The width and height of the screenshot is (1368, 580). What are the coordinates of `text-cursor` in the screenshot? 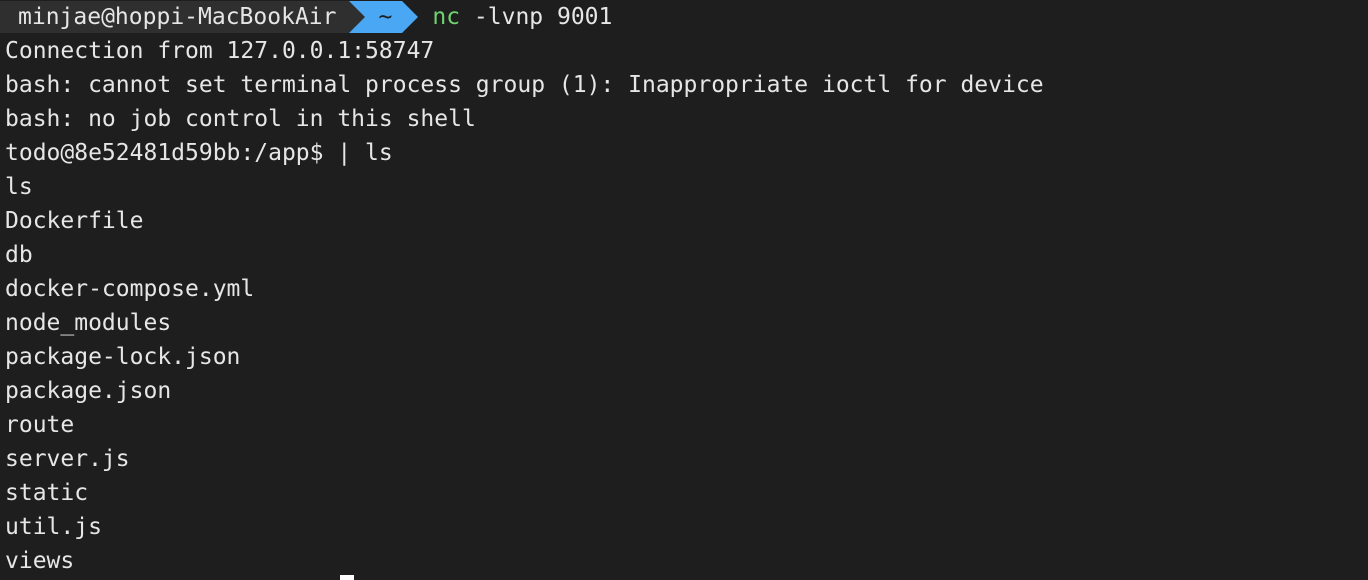 It's located at (347, 577).